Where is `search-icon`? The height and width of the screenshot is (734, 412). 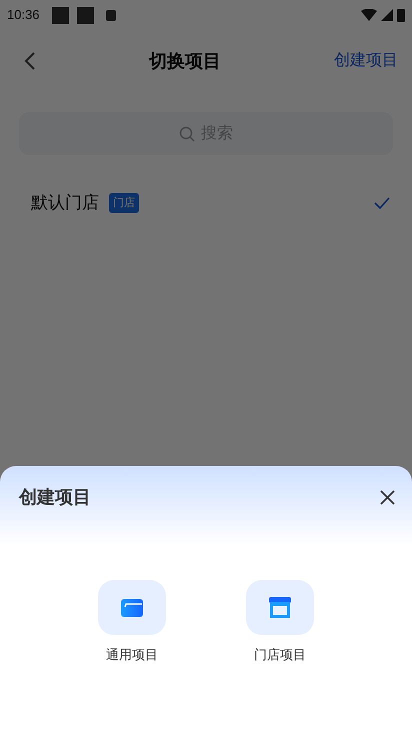 search-icon is located at coordinates (187, 134).